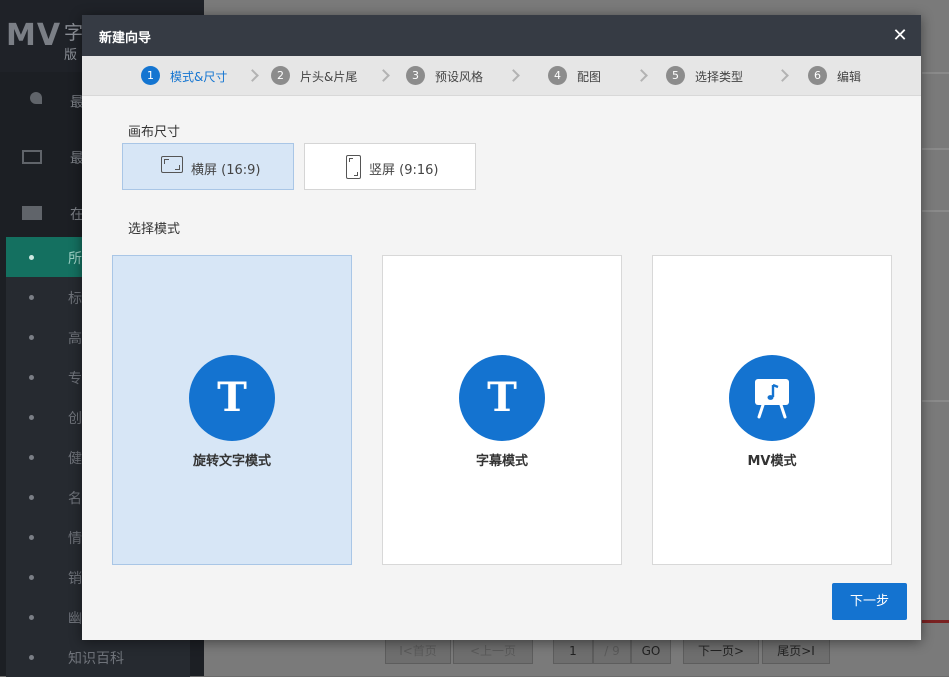 This screenshot has width=949, height=677. What do you see at coordinates (501, 76) in the screenshot?
I see `wizard-steps: 1 模式&尺寸 2 片头&片尾 3 预设风格 4 配图 5 选择类型 6 编辑` at bounding box center [501, 76].